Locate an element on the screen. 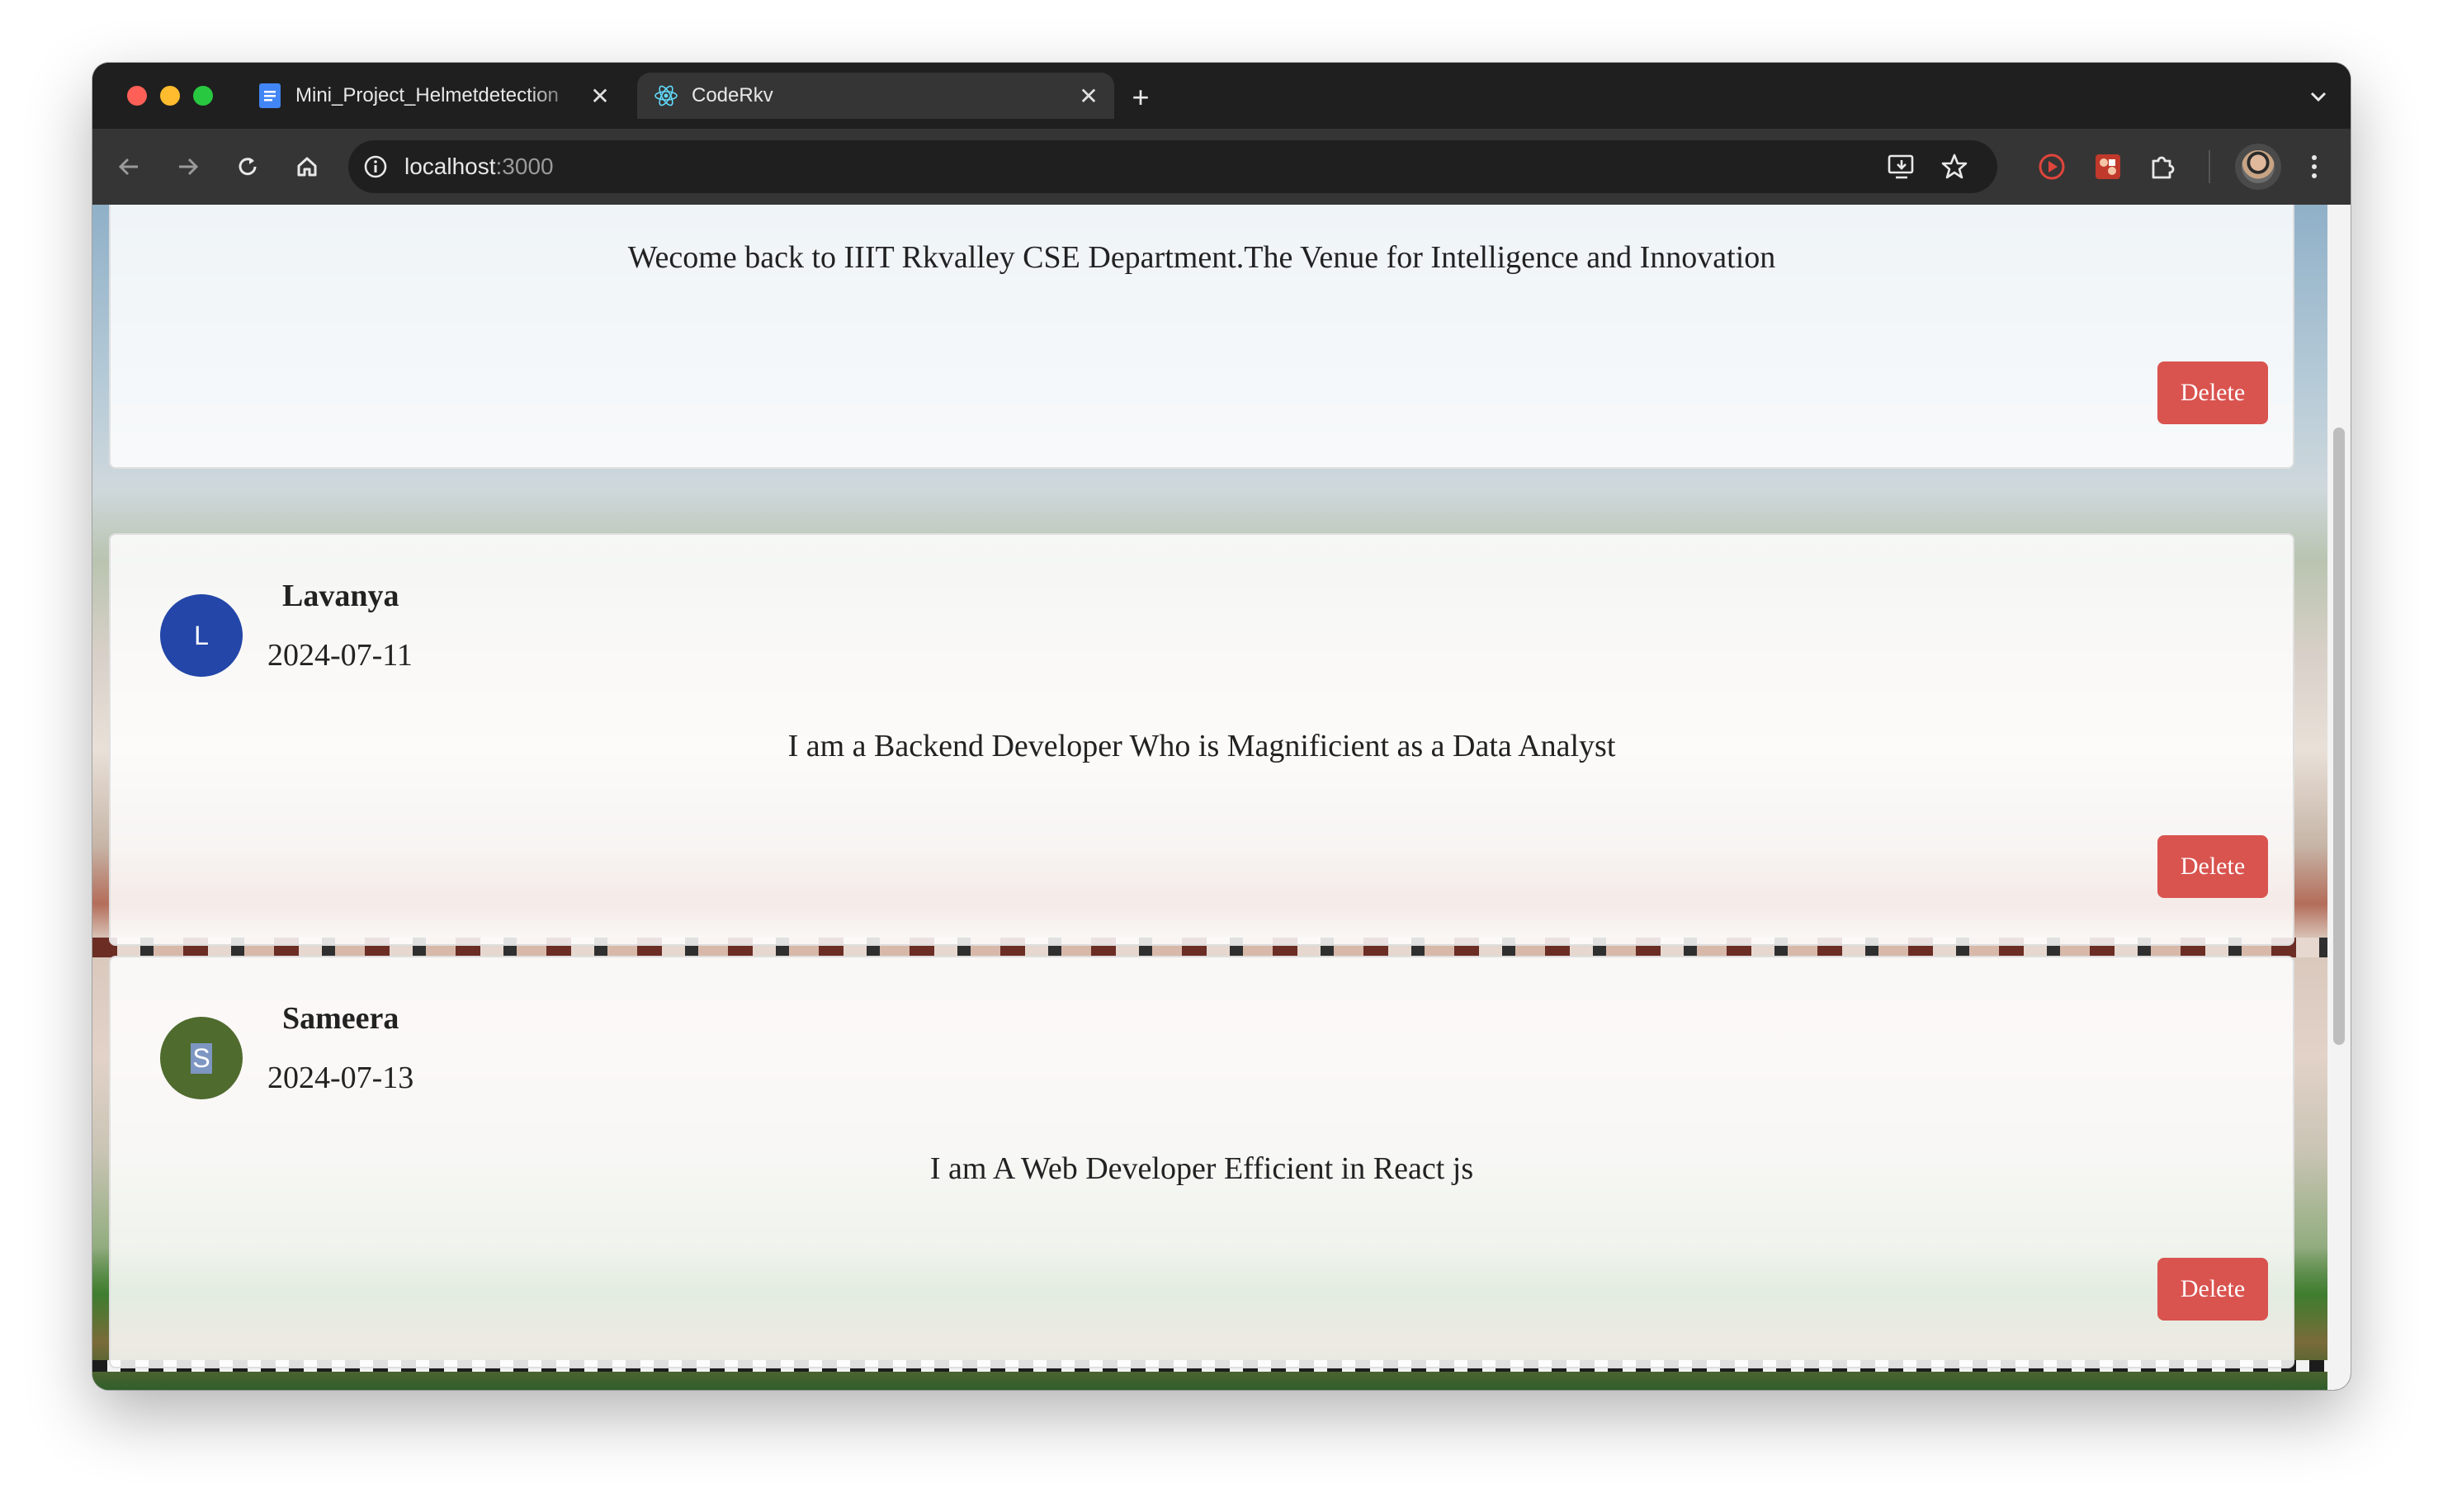 The height and width of the screenshot is (1512, 2443). tab-mini-project: Mini_Project_Helmetdetection ✕ is located at coordinates (433, 96).